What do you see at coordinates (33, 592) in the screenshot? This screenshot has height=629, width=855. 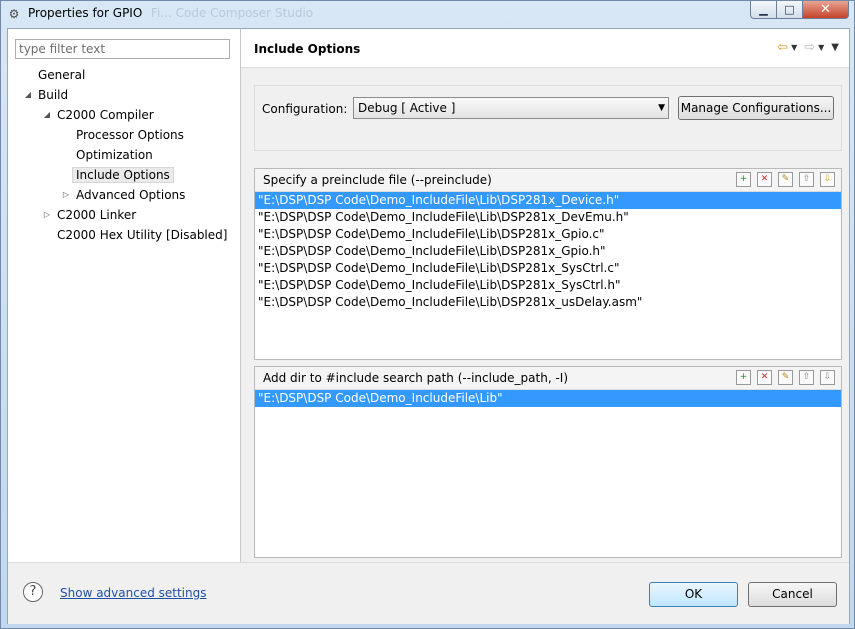 I see `help-icon: ?` at bounding box center [33, 592].